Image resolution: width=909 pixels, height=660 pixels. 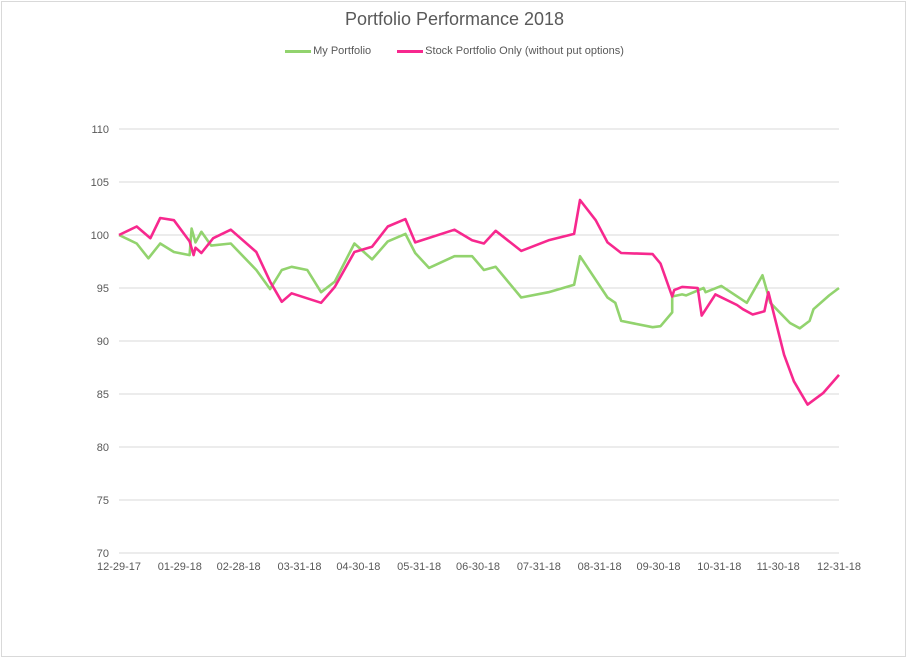 I want to click on x-tick-label: 02-28-18, so click(x=239, y=567).